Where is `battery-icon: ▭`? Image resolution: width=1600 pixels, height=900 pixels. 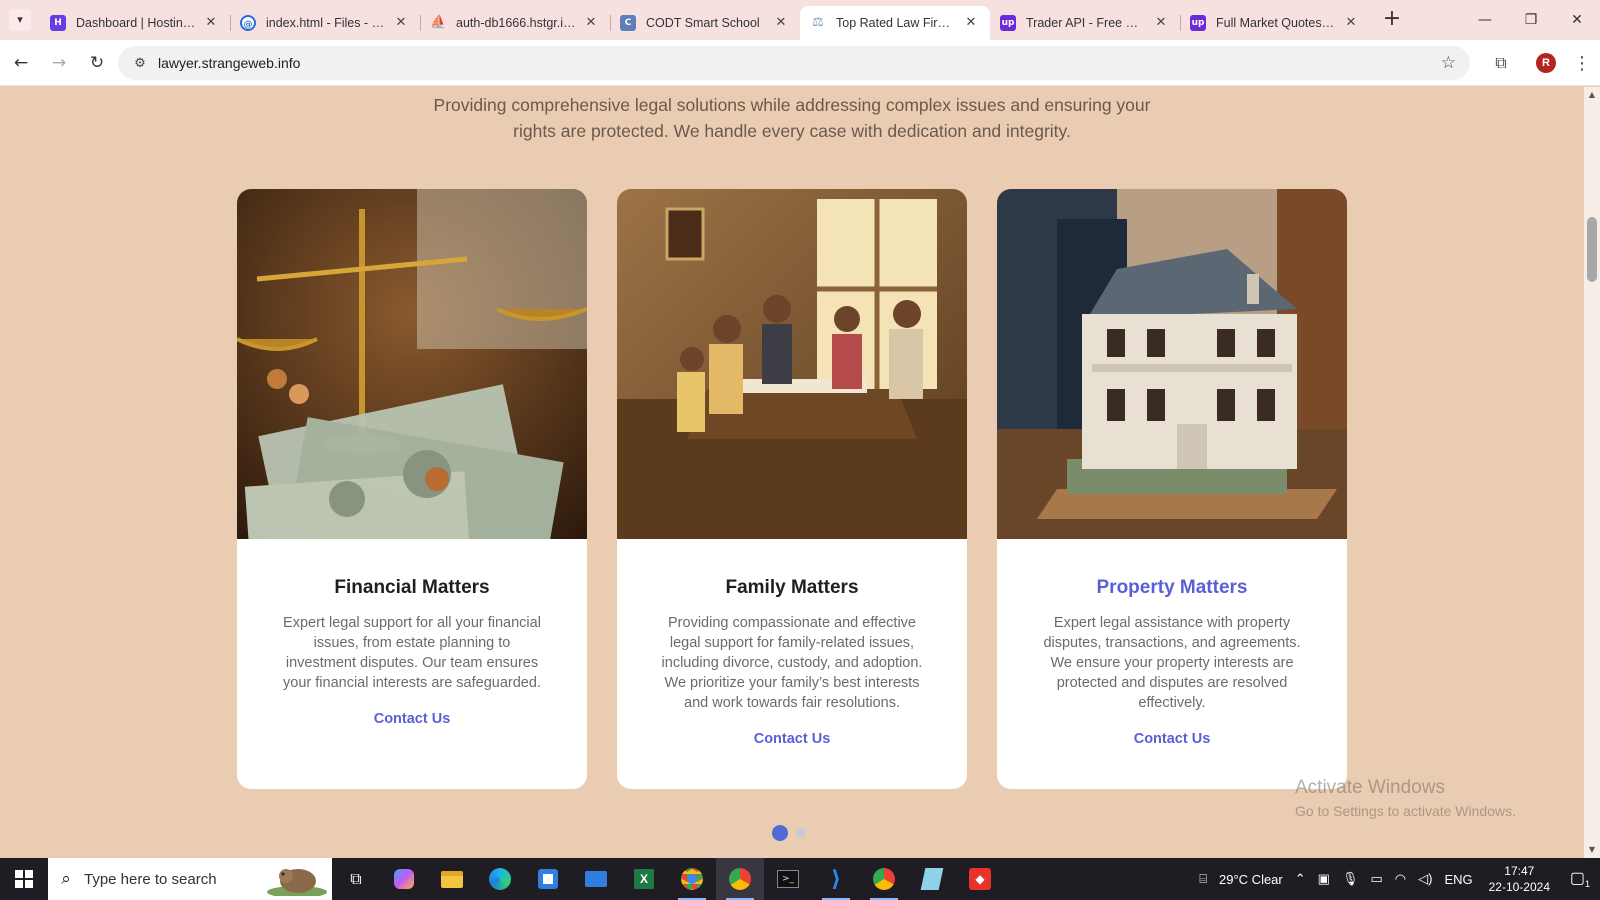 battery-icon: ▭ is located at coordinates (1376, 879).